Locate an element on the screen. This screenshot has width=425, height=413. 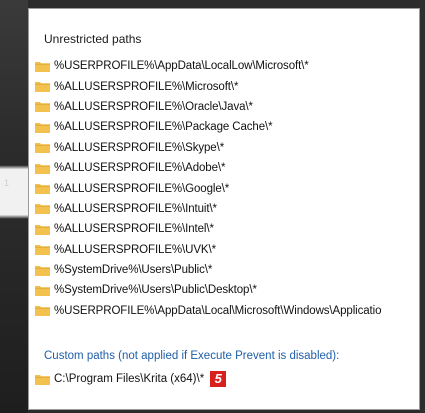
path-text: %ALLUSERSPROFILE%\Microsoft\* is located at coordinates (146, 86).